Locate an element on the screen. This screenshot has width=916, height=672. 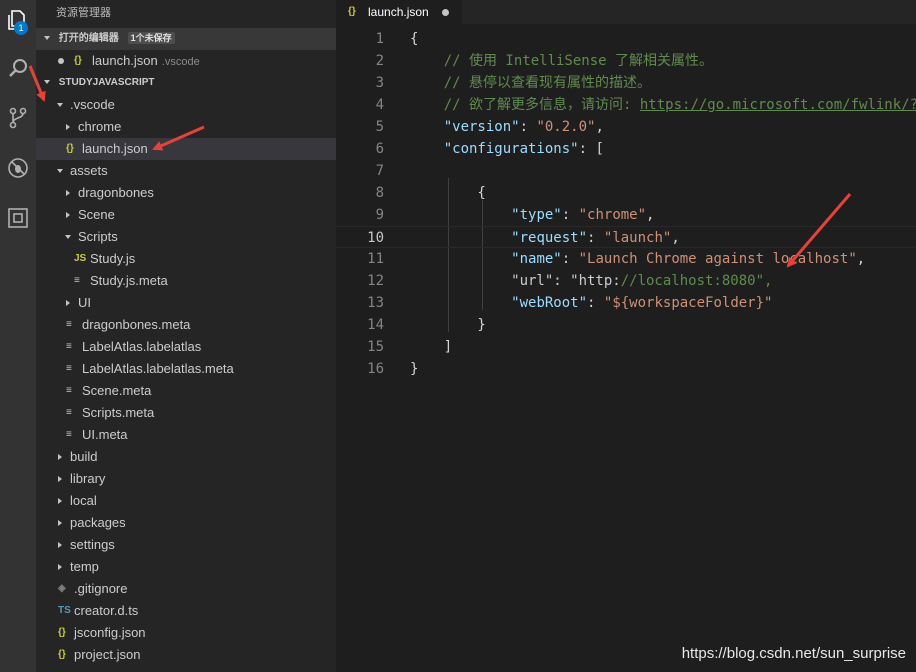
watermark: https://blog.csdn.net/sun_surprise is located at coordinates (793, 653).